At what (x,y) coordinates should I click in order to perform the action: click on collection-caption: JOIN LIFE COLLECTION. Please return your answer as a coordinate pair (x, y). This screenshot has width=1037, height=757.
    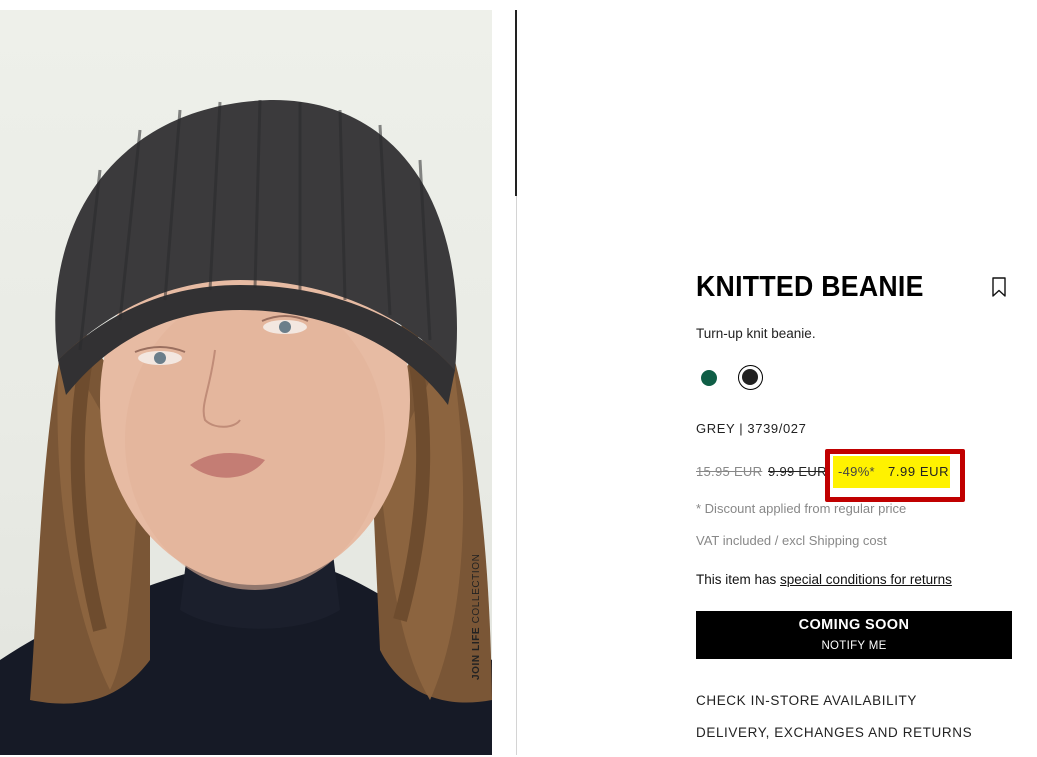
    Looking at the image, I should click on (476, 617).